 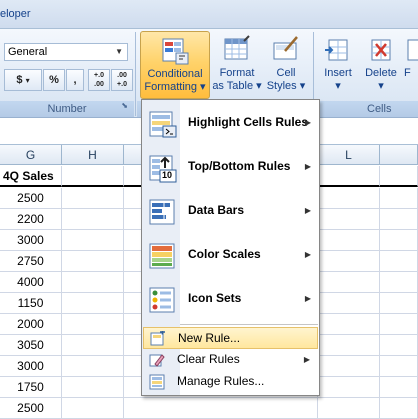 I want to click on column-header-l: L, so click(x=349, y=155).